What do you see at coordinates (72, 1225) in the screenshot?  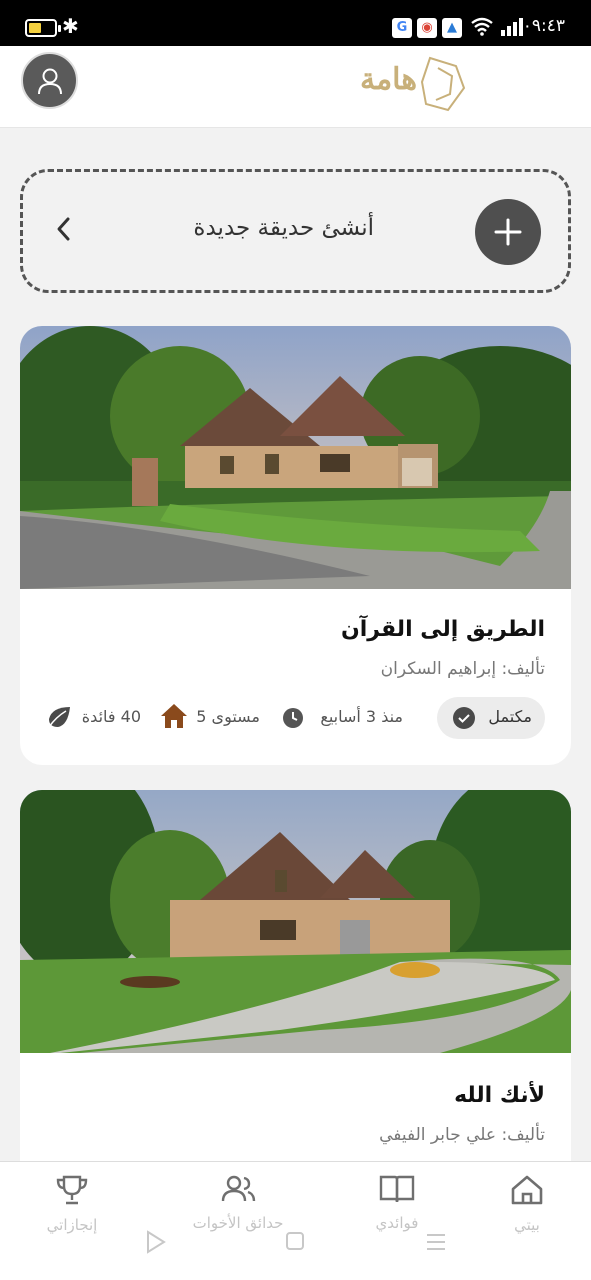 I see `nav-achievements-label: إنجازاتي` at bounding box center [72, 1225].